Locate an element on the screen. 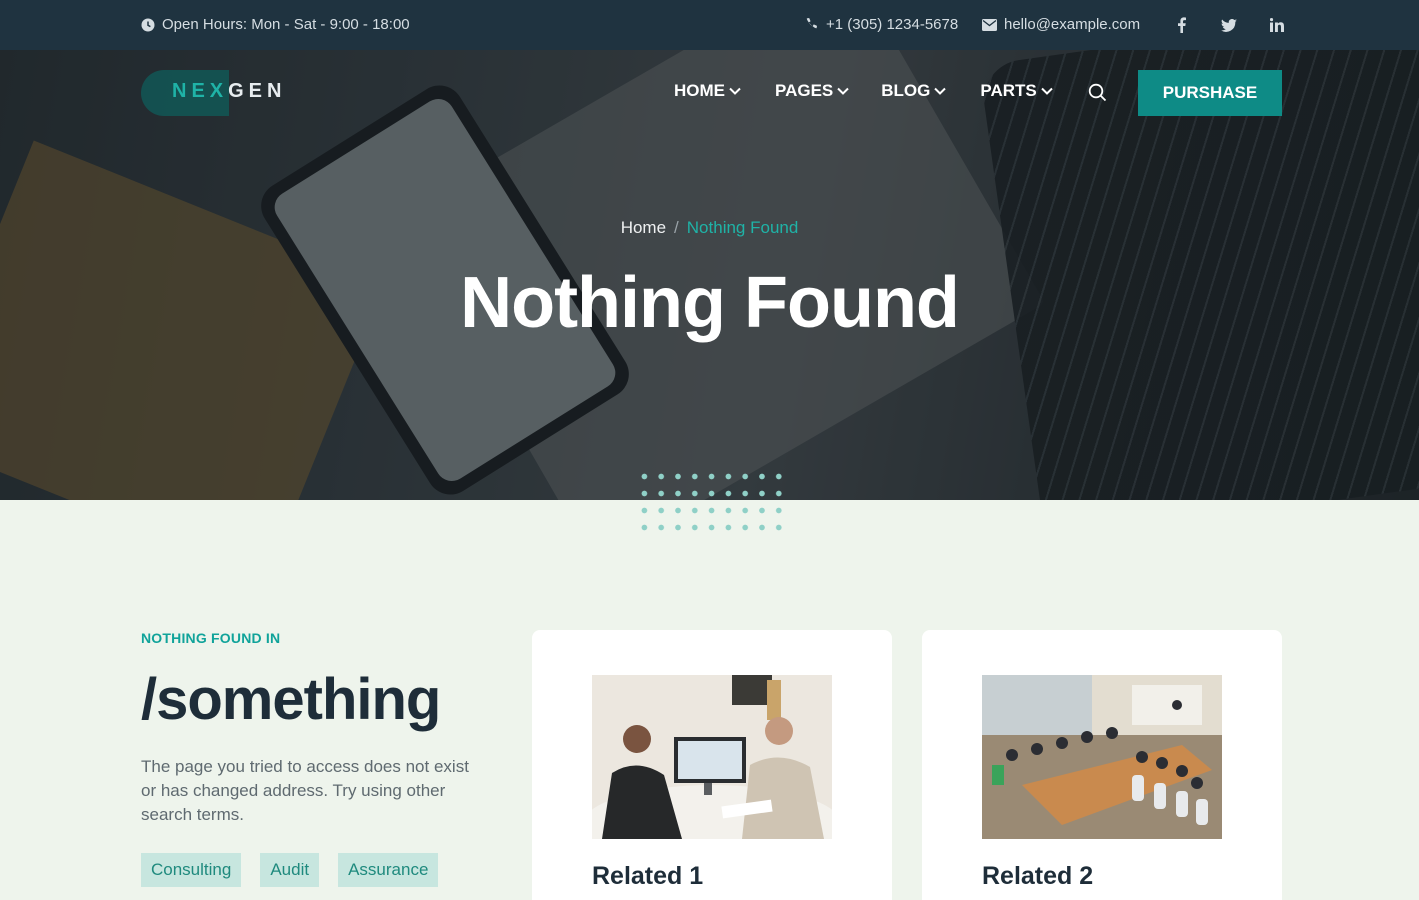 This screenshot has height=900, width=1419. tag-audit: Audit is located at coordinates (290, 870).